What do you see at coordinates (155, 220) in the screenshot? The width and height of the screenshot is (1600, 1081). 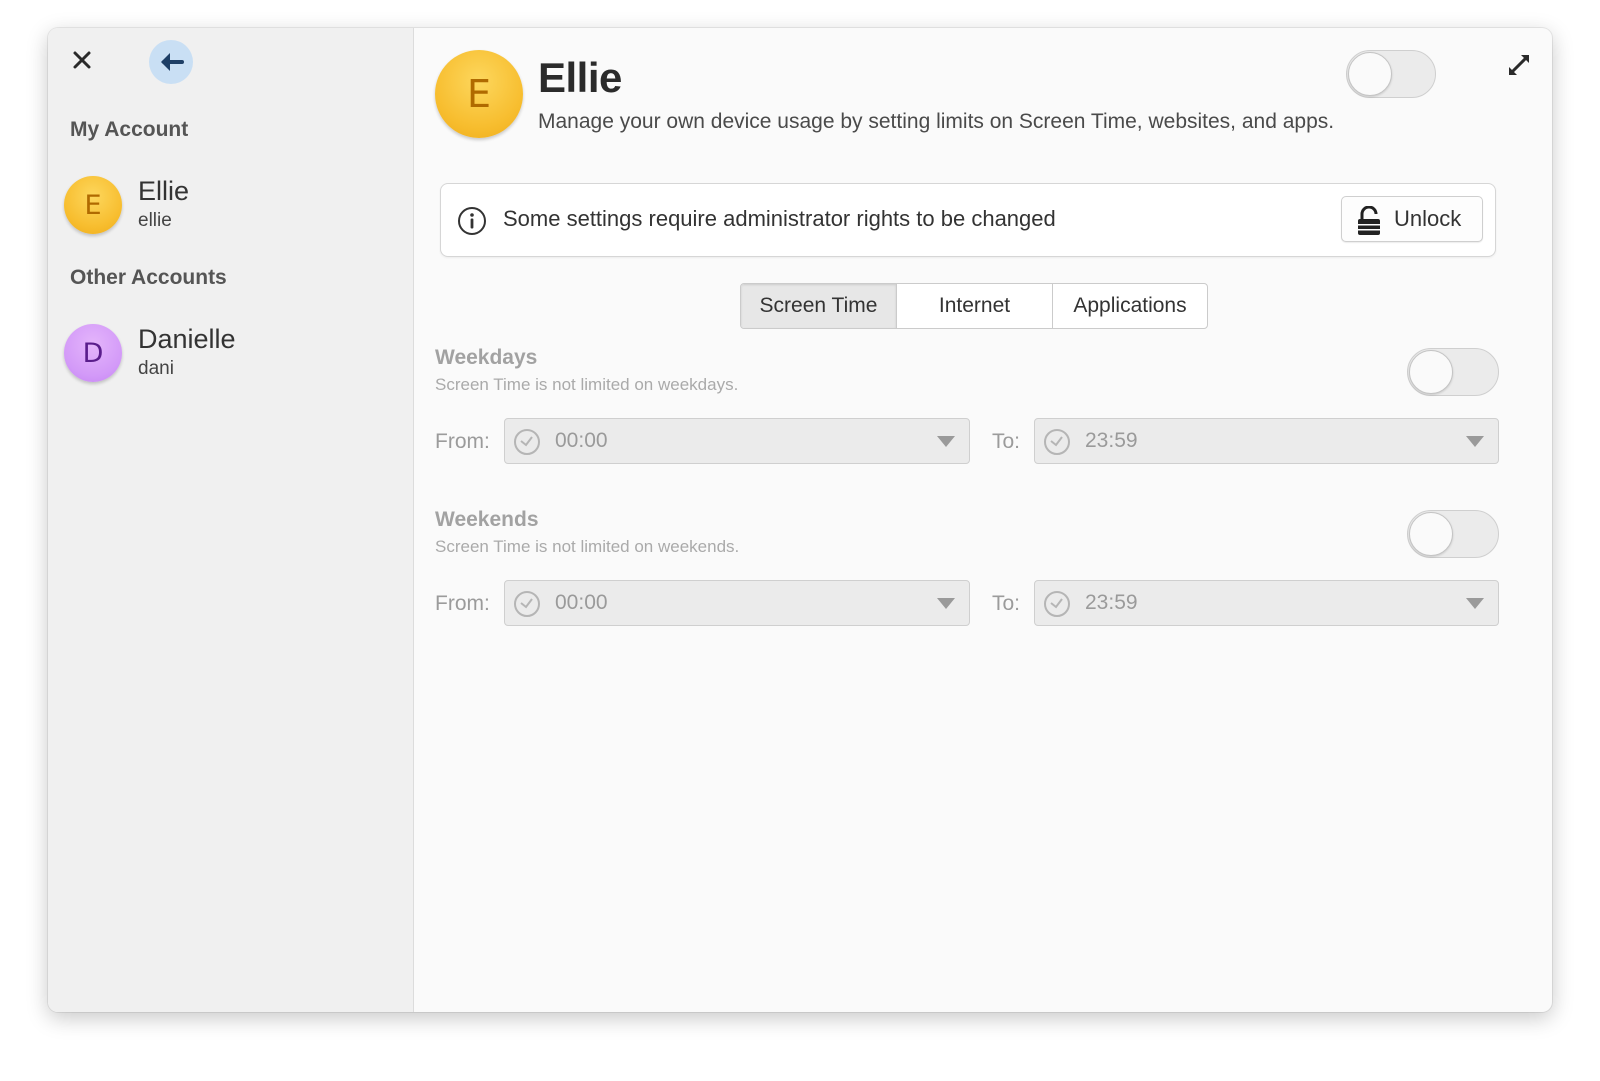 I see `account-username: ellie` at bounding box center [155, 220].